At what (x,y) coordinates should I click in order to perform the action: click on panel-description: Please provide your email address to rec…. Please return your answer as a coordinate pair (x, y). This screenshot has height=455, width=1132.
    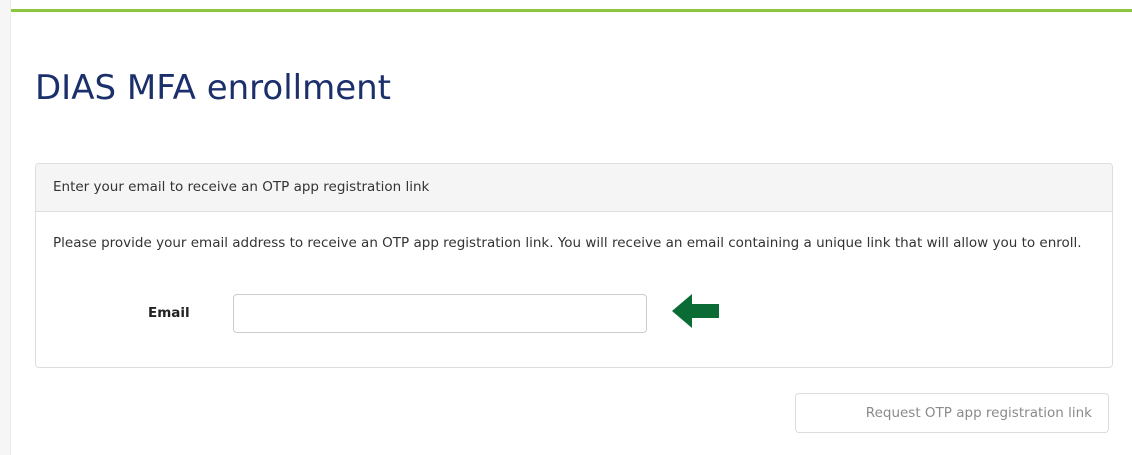
    Looking at the image, I should click on (567, 243).